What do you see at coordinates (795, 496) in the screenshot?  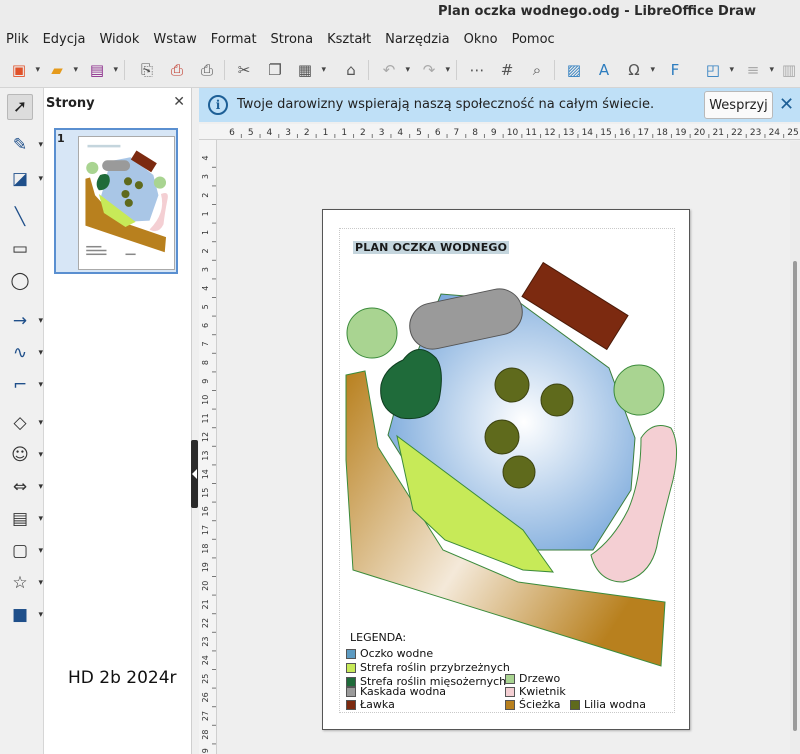 I see `vertical-scrollbar-thumb` at bounding box center [795, 496].